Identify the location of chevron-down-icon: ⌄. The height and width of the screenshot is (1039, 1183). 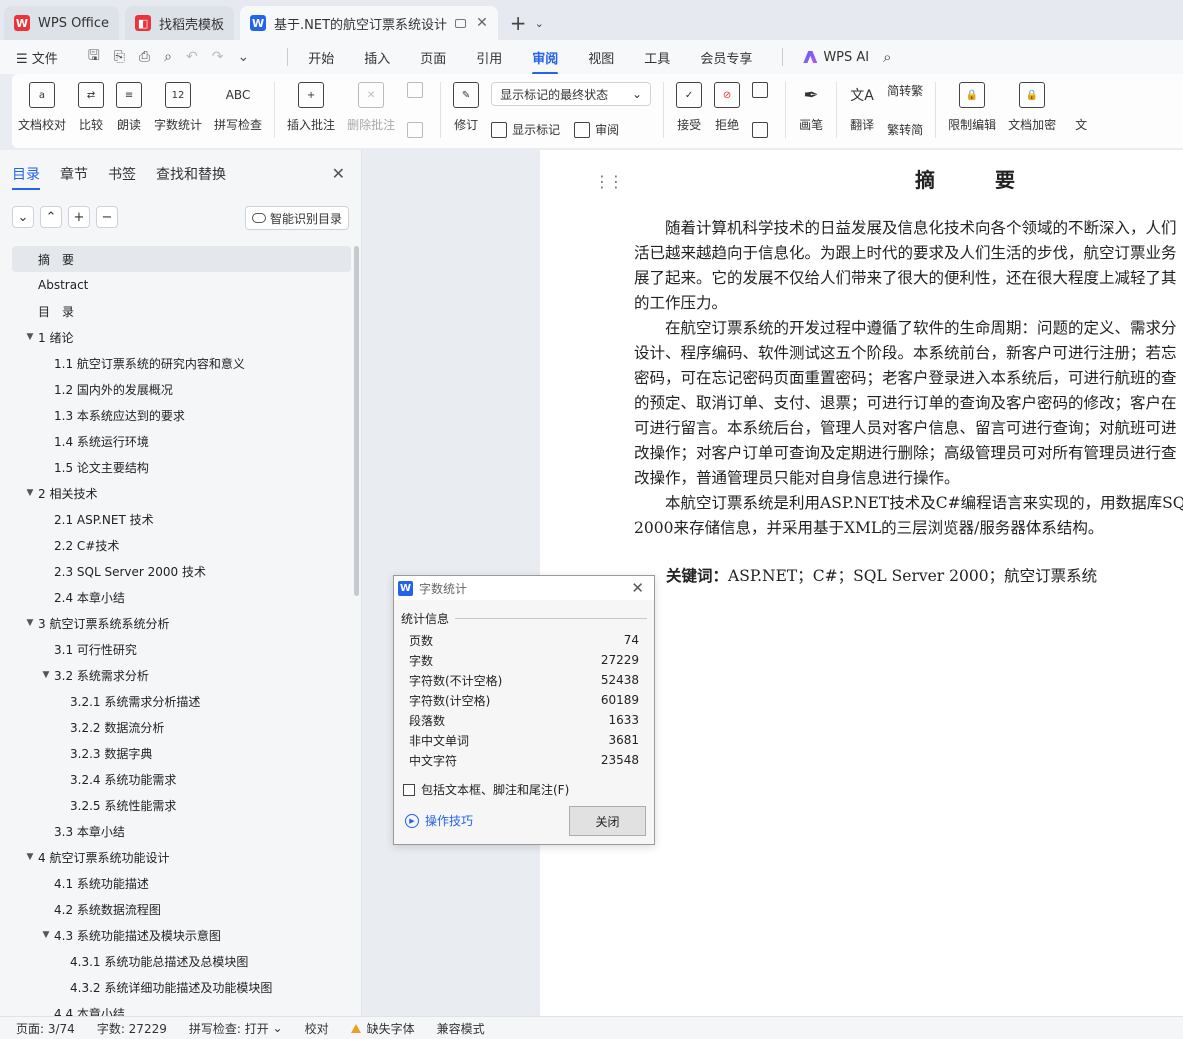
(539, 23).